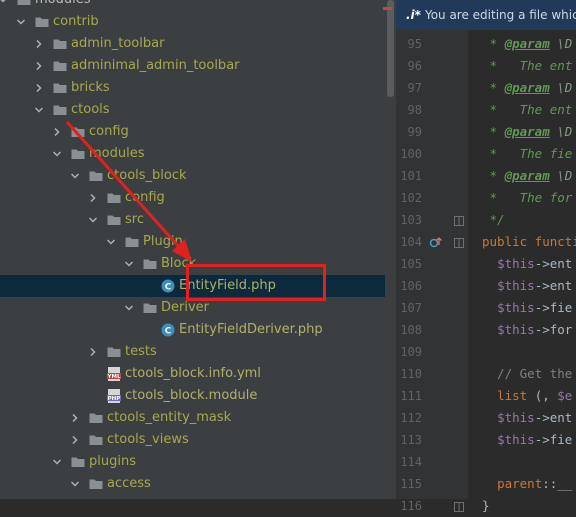 Image resolution: width=576 pixels, height=517 pixels. What do you see at coordinates (411, 352) in the screenshot?
I see `line-number: 109` at bounding box center [411, 352].